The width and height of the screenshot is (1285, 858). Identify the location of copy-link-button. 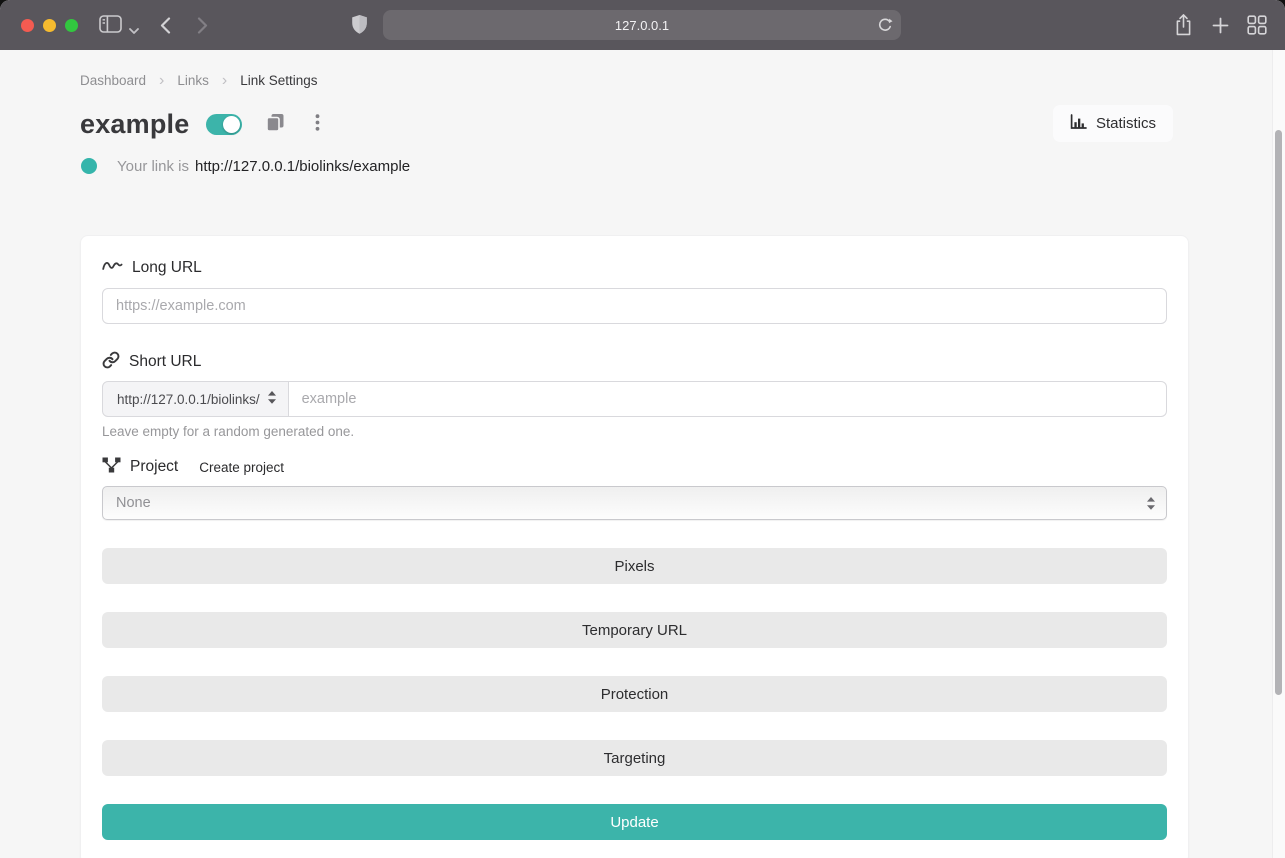
(275, 124).